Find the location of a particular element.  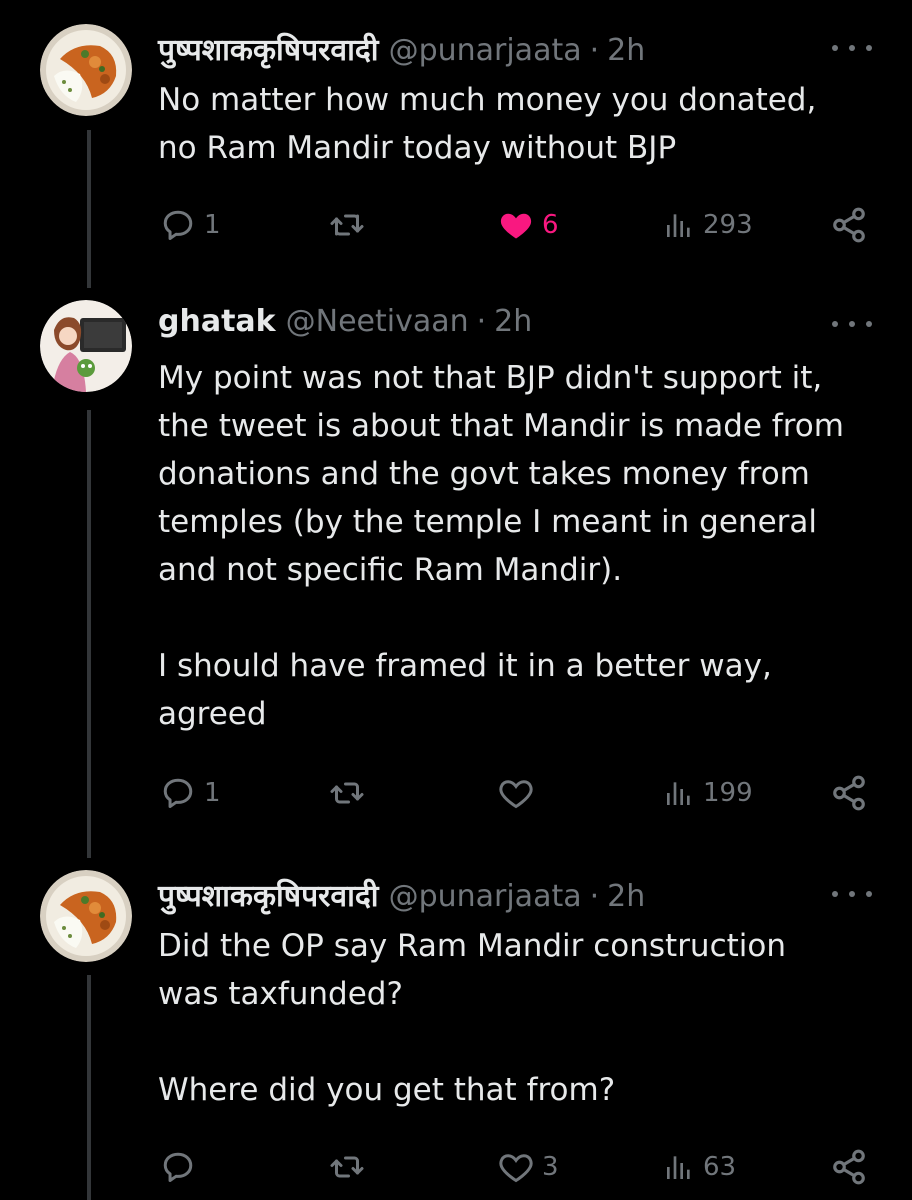

anime-avatar-image is located at coordinates (86, 346).